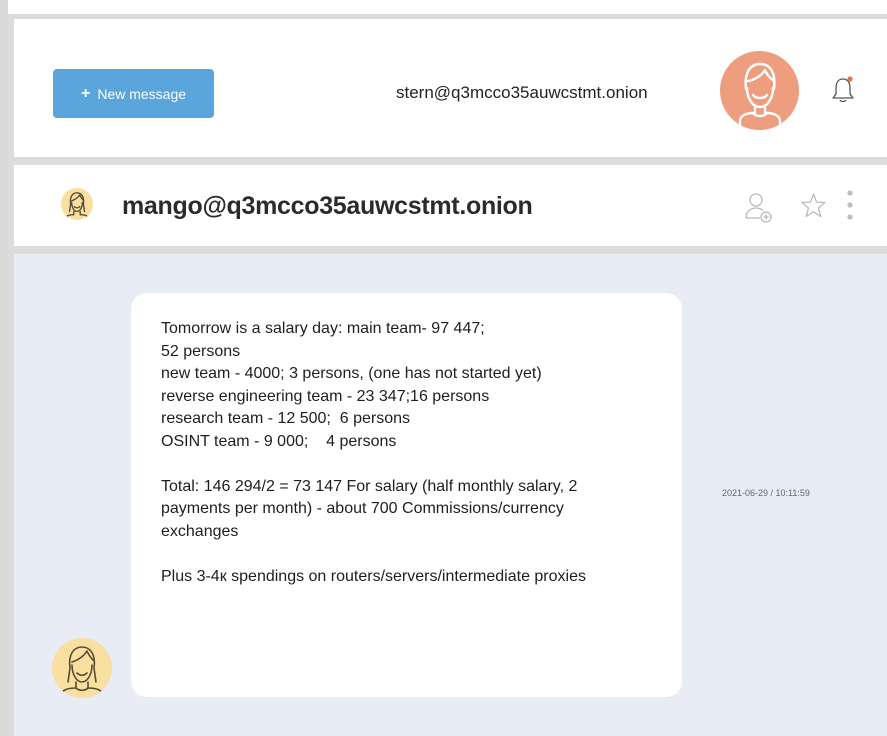 Image resolution: width=887 pixels, height=736 pixels. Describe the element at coordinates (443, 7) in the screenshot. I see `top-strip` at that location.